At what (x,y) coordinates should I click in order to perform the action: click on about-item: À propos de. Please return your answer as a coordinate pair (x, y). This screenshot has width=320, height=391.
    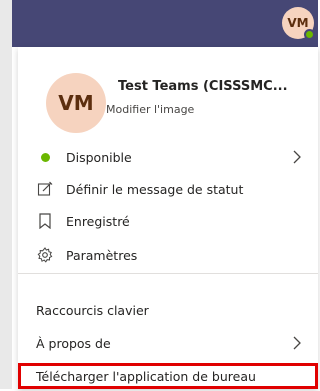
    Looking at the image, I should click on (168, 343).